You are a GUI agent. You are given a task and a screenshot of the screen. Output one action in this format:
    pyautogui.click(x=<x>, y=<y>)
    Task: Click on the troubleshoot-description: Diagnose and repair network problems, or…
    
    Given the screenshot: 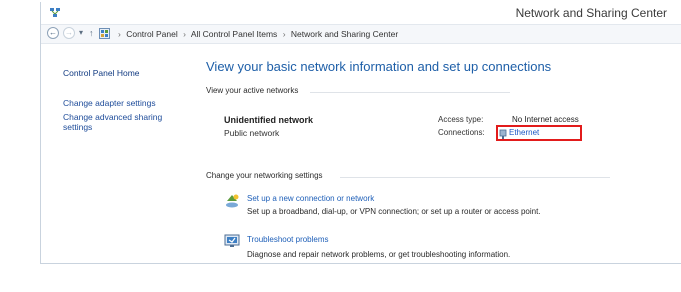 What is the action you would take?
    pyautogui.click(x=379, y=254)
    